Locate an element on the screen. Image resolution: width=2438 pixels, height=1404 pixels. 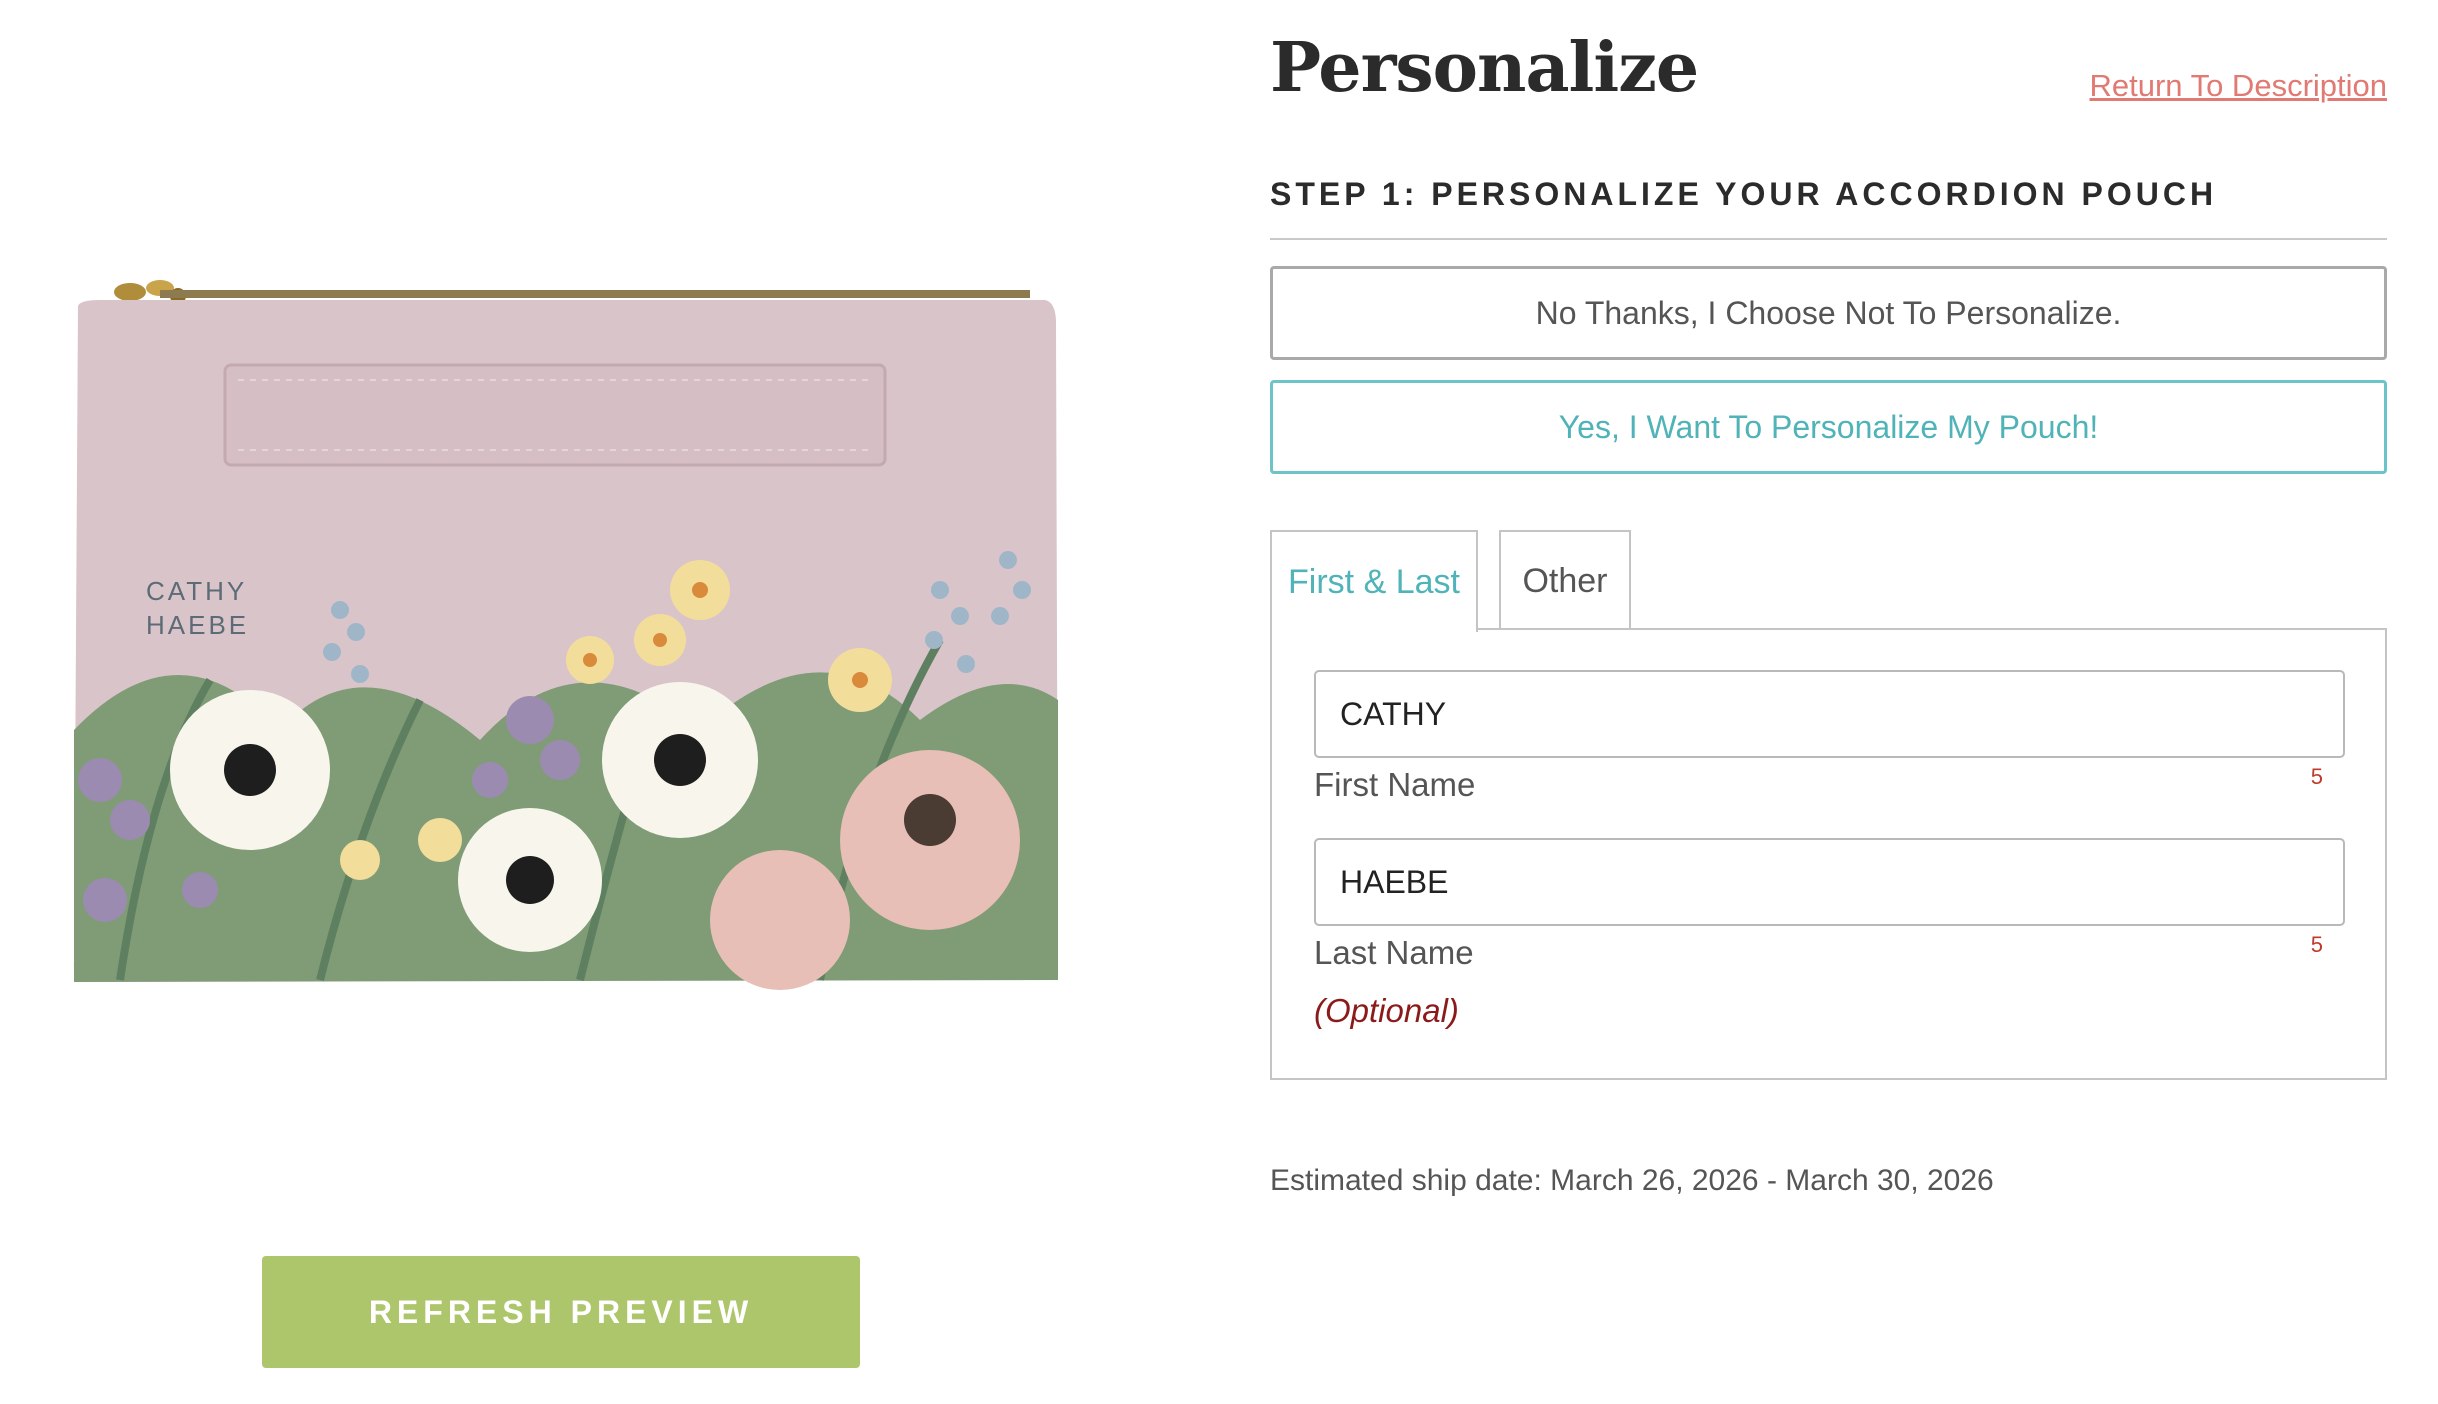
pouch-name-last: HAEBE is located at coordinates (197, 625).